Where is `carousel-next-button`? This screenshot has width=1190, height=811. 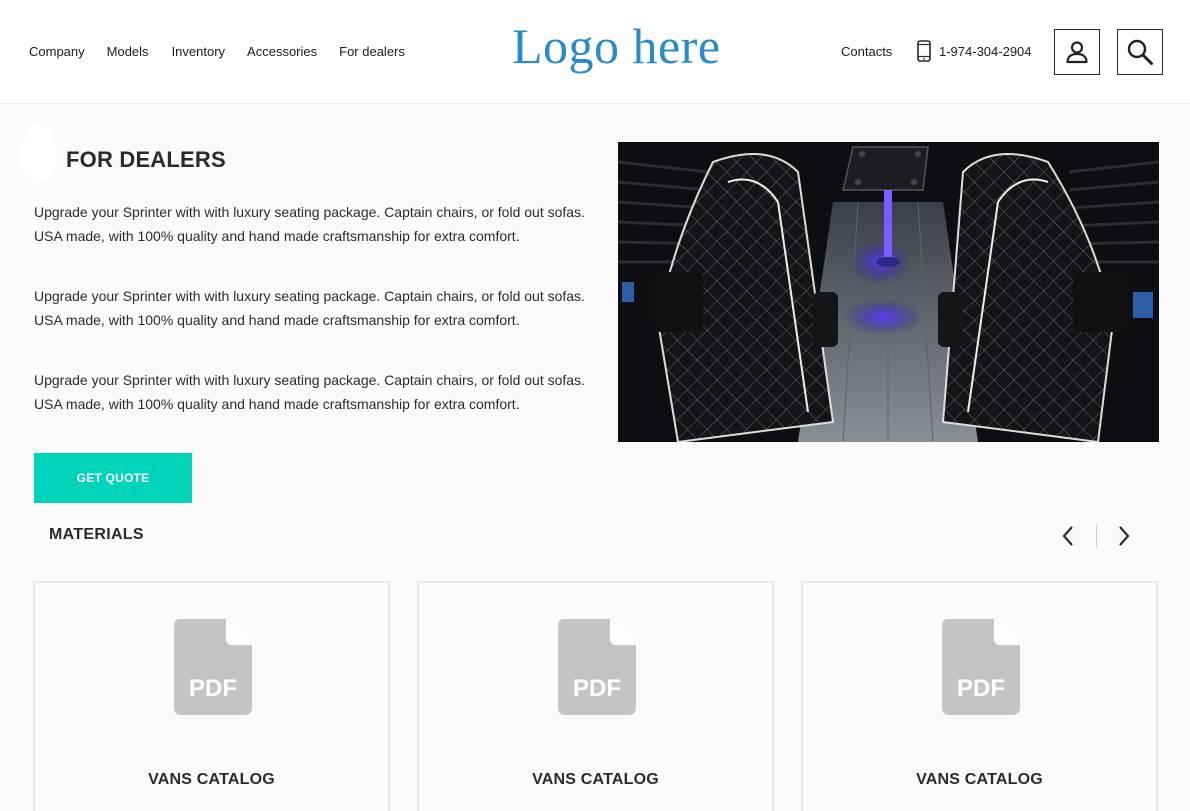
carousel-next-button is located at coordinates (1124, 536).